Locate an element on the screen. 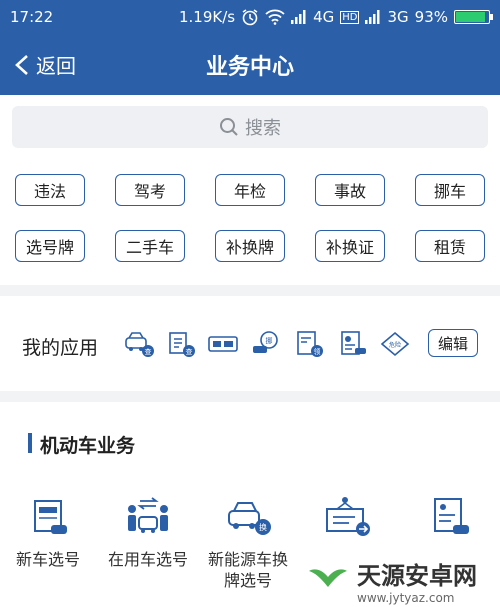 This screenshot has height=607, width=500. service-used-car-button: 二手车 is located at coordinates (150, 246).